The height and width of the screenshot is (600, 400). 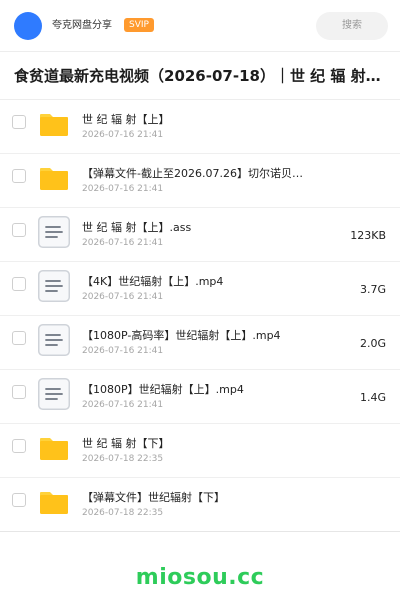 I want to click on search-button: 搜索, so click(x=352, y=26).